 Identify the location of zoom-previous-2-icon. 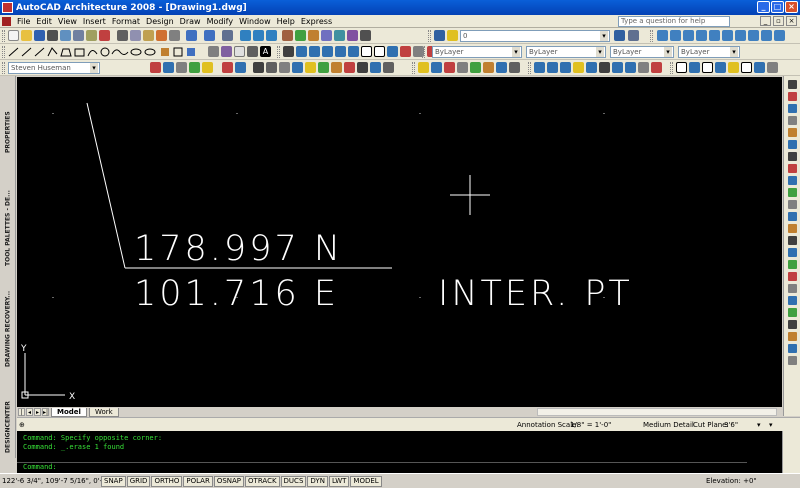
(766, 35).